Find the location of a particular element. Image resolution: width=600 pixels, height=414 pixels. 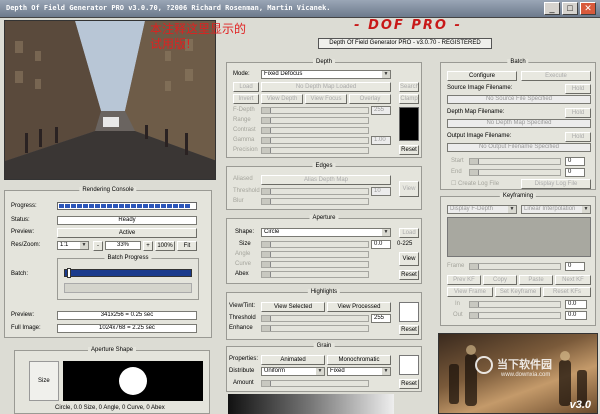

fit-button: Fit is located at coordinates (187, 246).